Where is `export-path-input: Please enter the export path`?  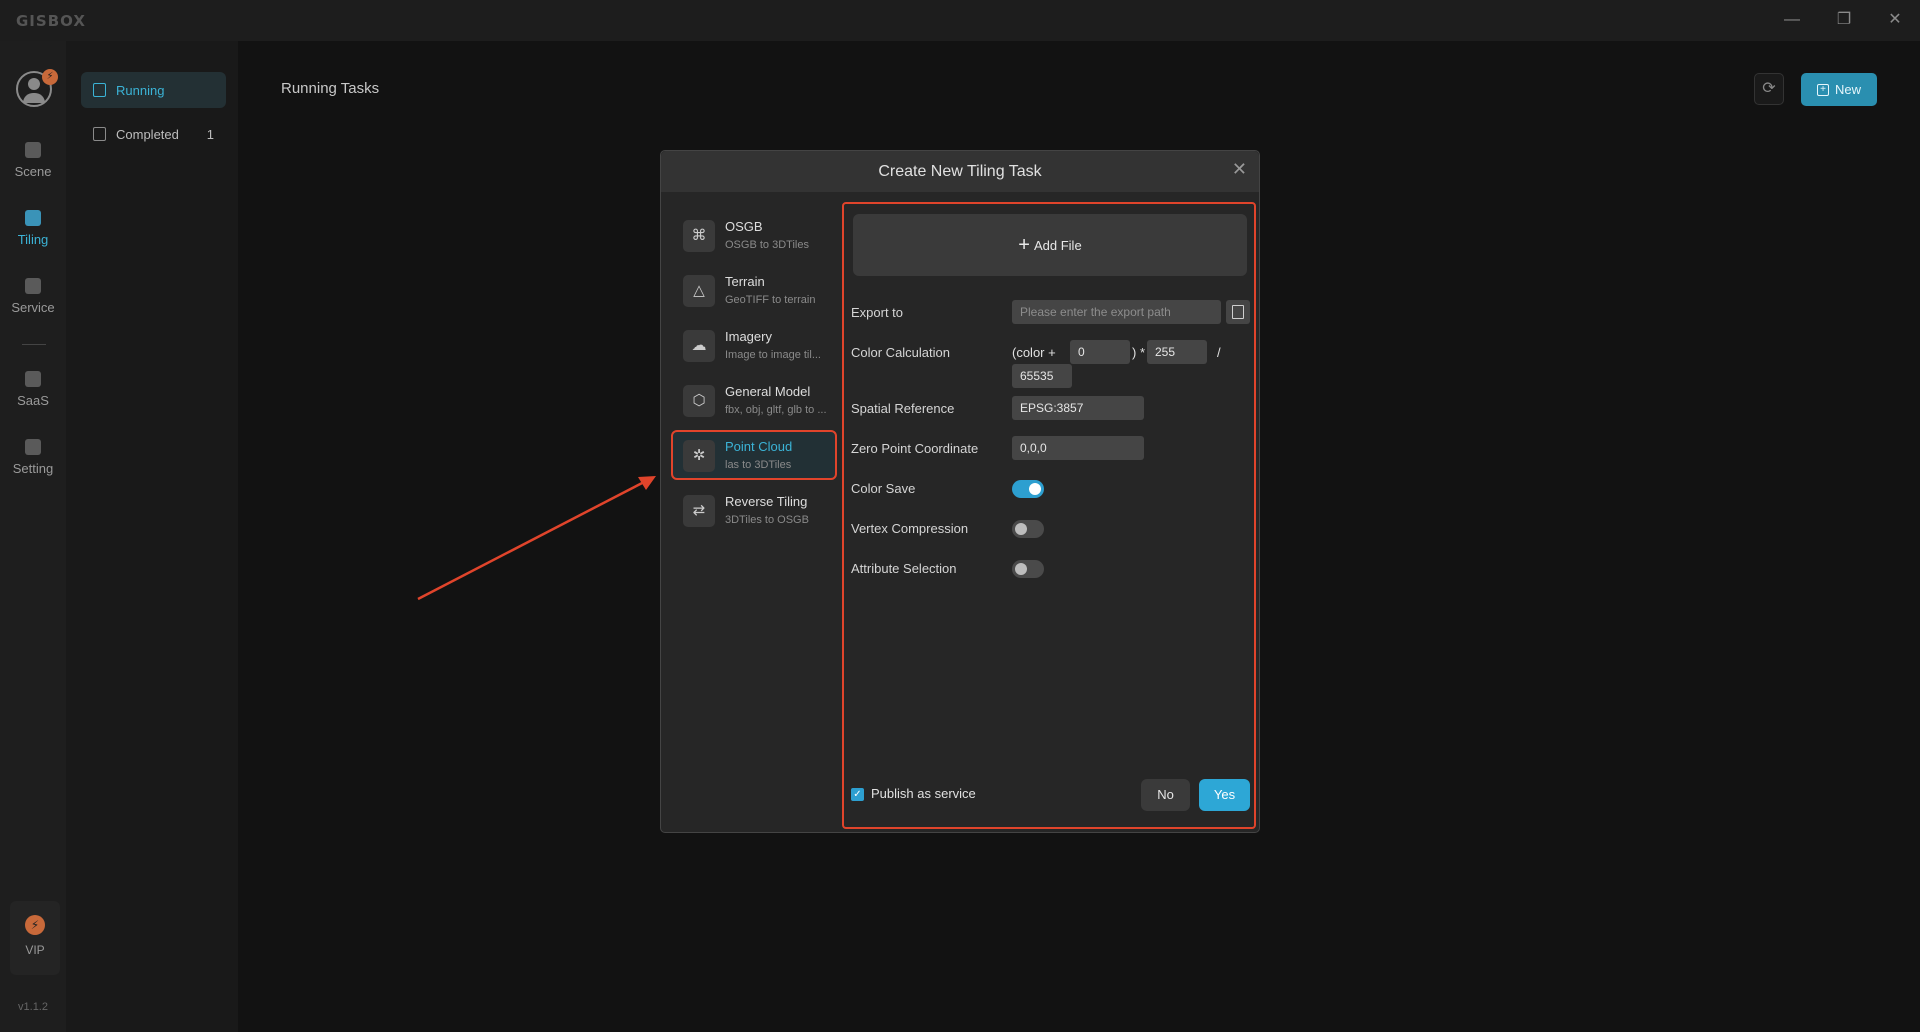 export-path-input: Please enter the export path is located at coordinates (1116, 312).